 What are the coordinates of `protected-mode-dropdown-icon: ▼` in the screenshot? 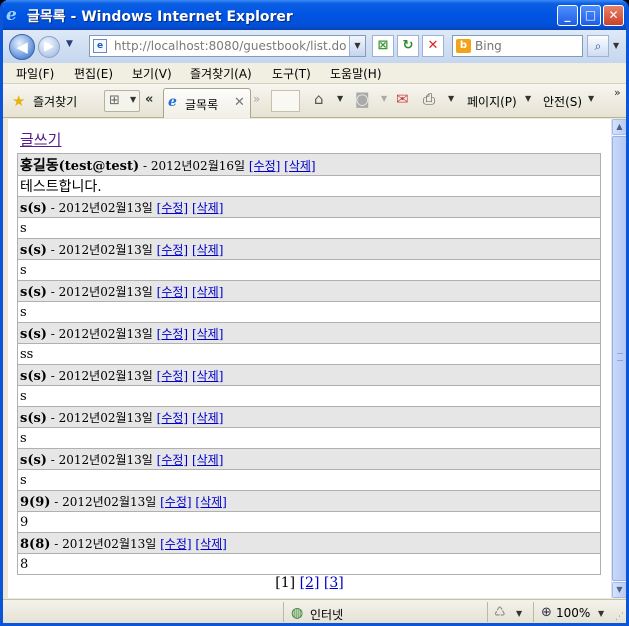 It's located at (519, 613).